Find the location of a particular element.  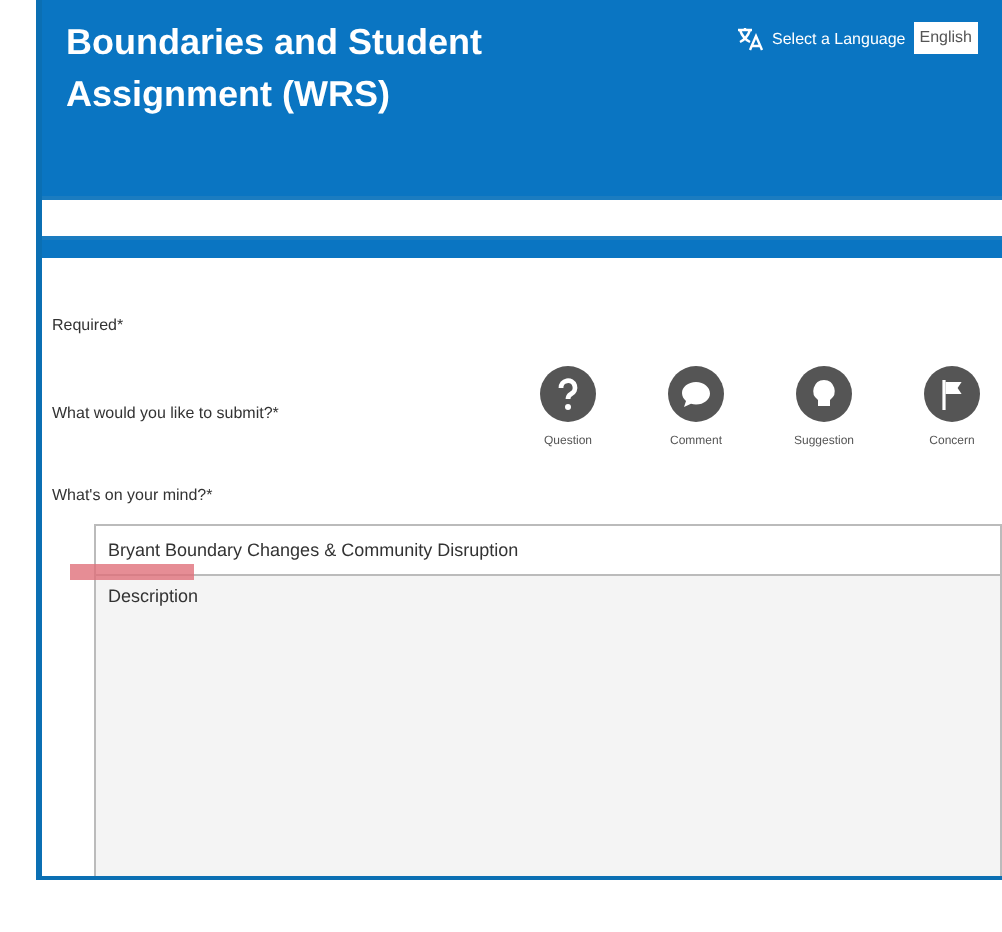

lightbulb-icon is located at coordinates (824, 394).